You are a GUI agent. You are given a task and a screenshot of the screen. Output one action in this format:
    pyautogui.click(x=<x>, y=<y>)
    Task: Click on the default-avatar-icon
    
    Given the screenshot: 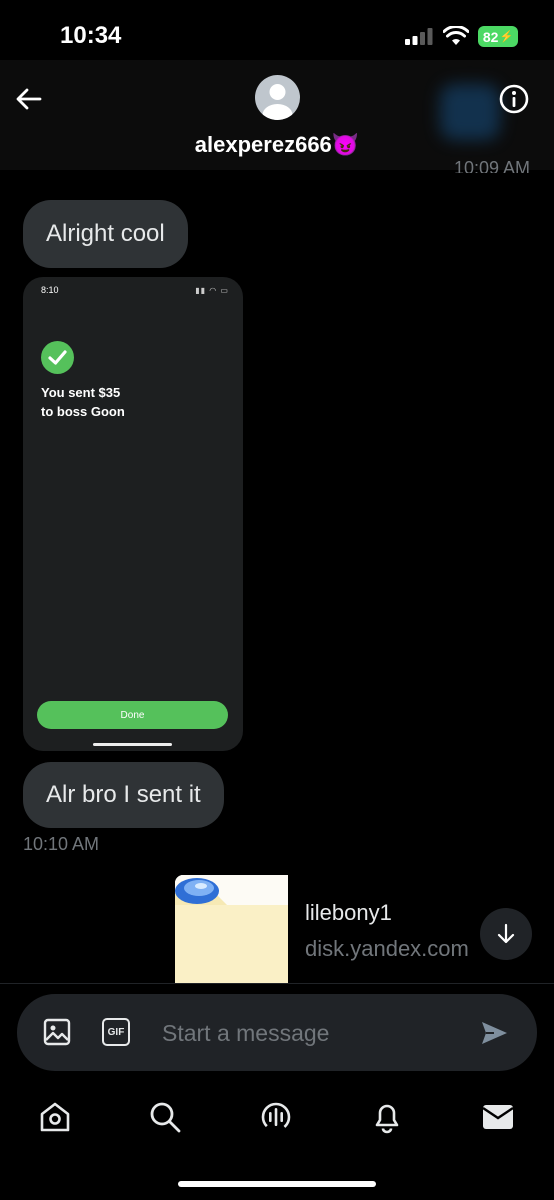 What is the action you would take?
    pyautogui.click(x=277, y=102)
    